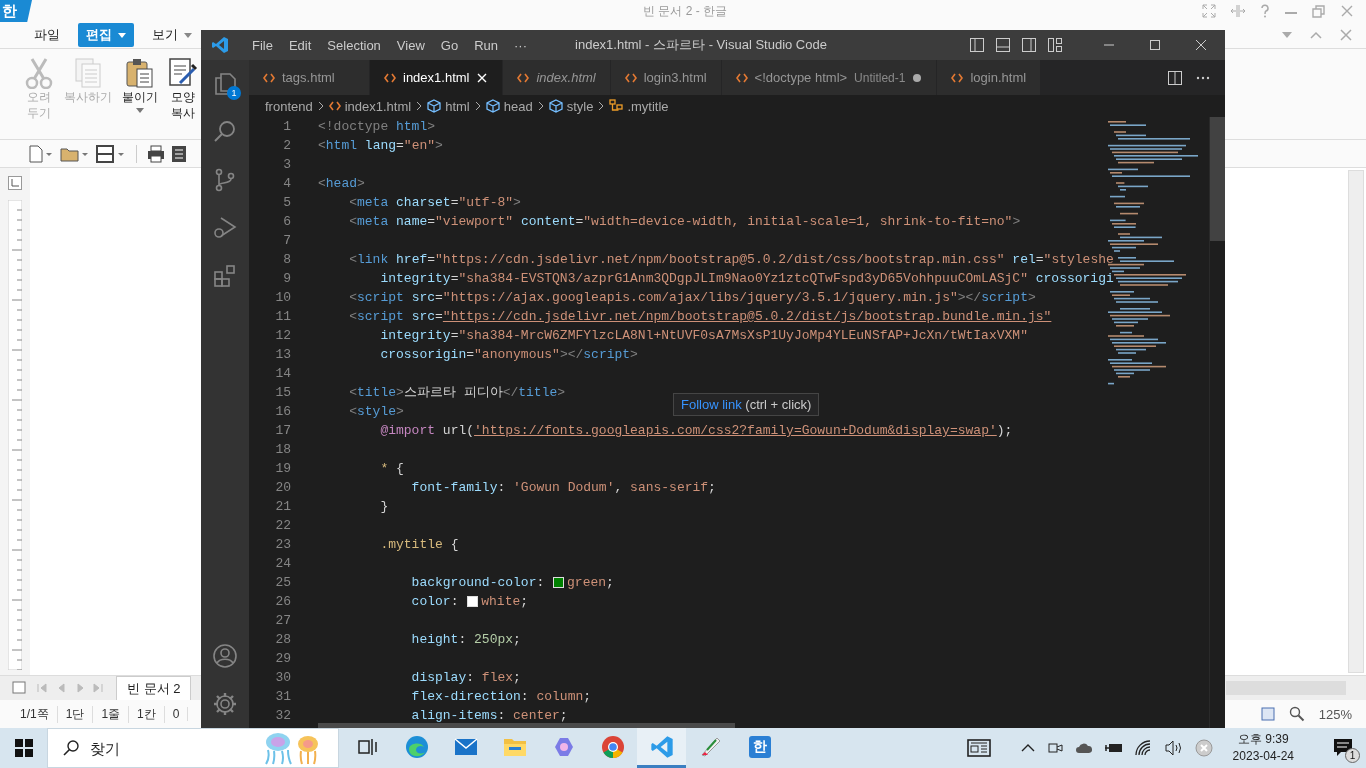 The image size is (1366, 768). I want to click on menu-item: Selection, so click(354, 45).